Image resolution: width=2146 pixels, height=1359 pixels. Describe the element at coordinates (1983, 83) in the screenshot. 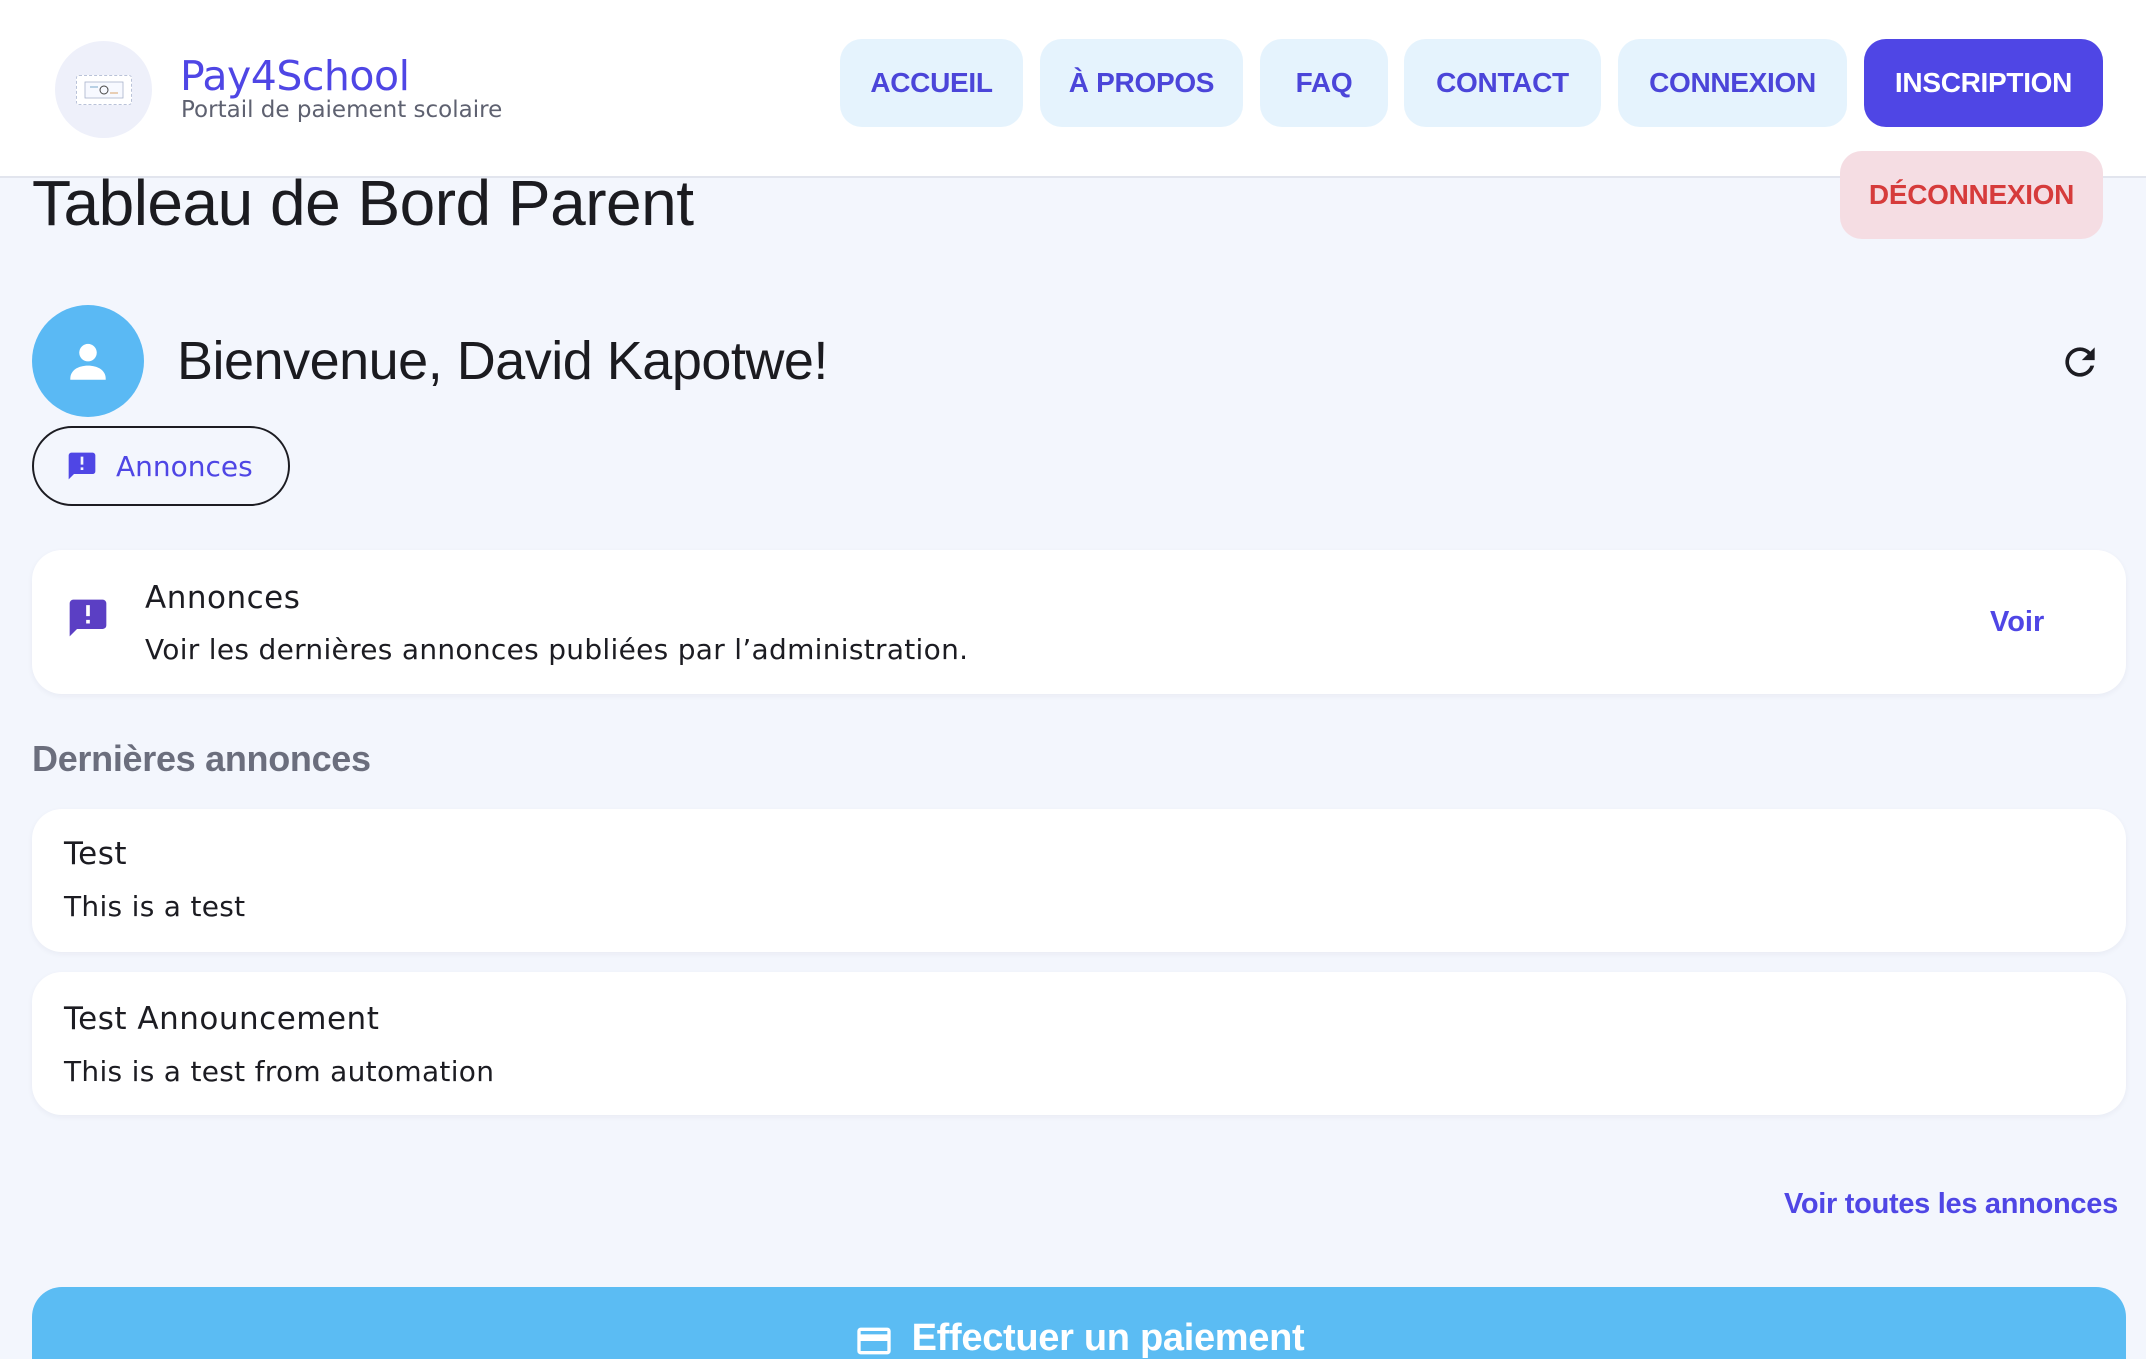

I see `nav-inscription-button: INSCRIPTION` at that location.